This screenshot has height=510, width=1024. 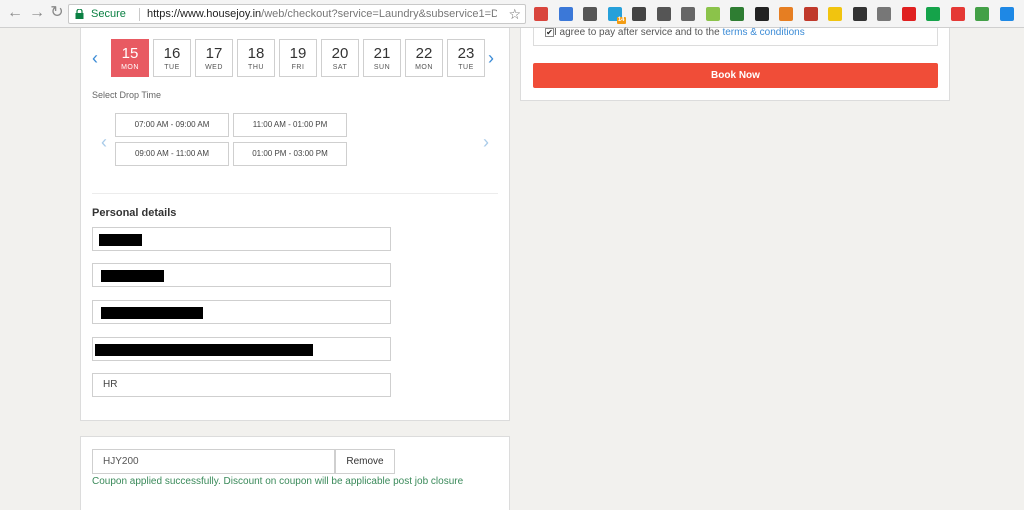 What do you see at coordinates (859, 14) in the screenshot?
I see `wr-icon` at bounding box center [859, 14].